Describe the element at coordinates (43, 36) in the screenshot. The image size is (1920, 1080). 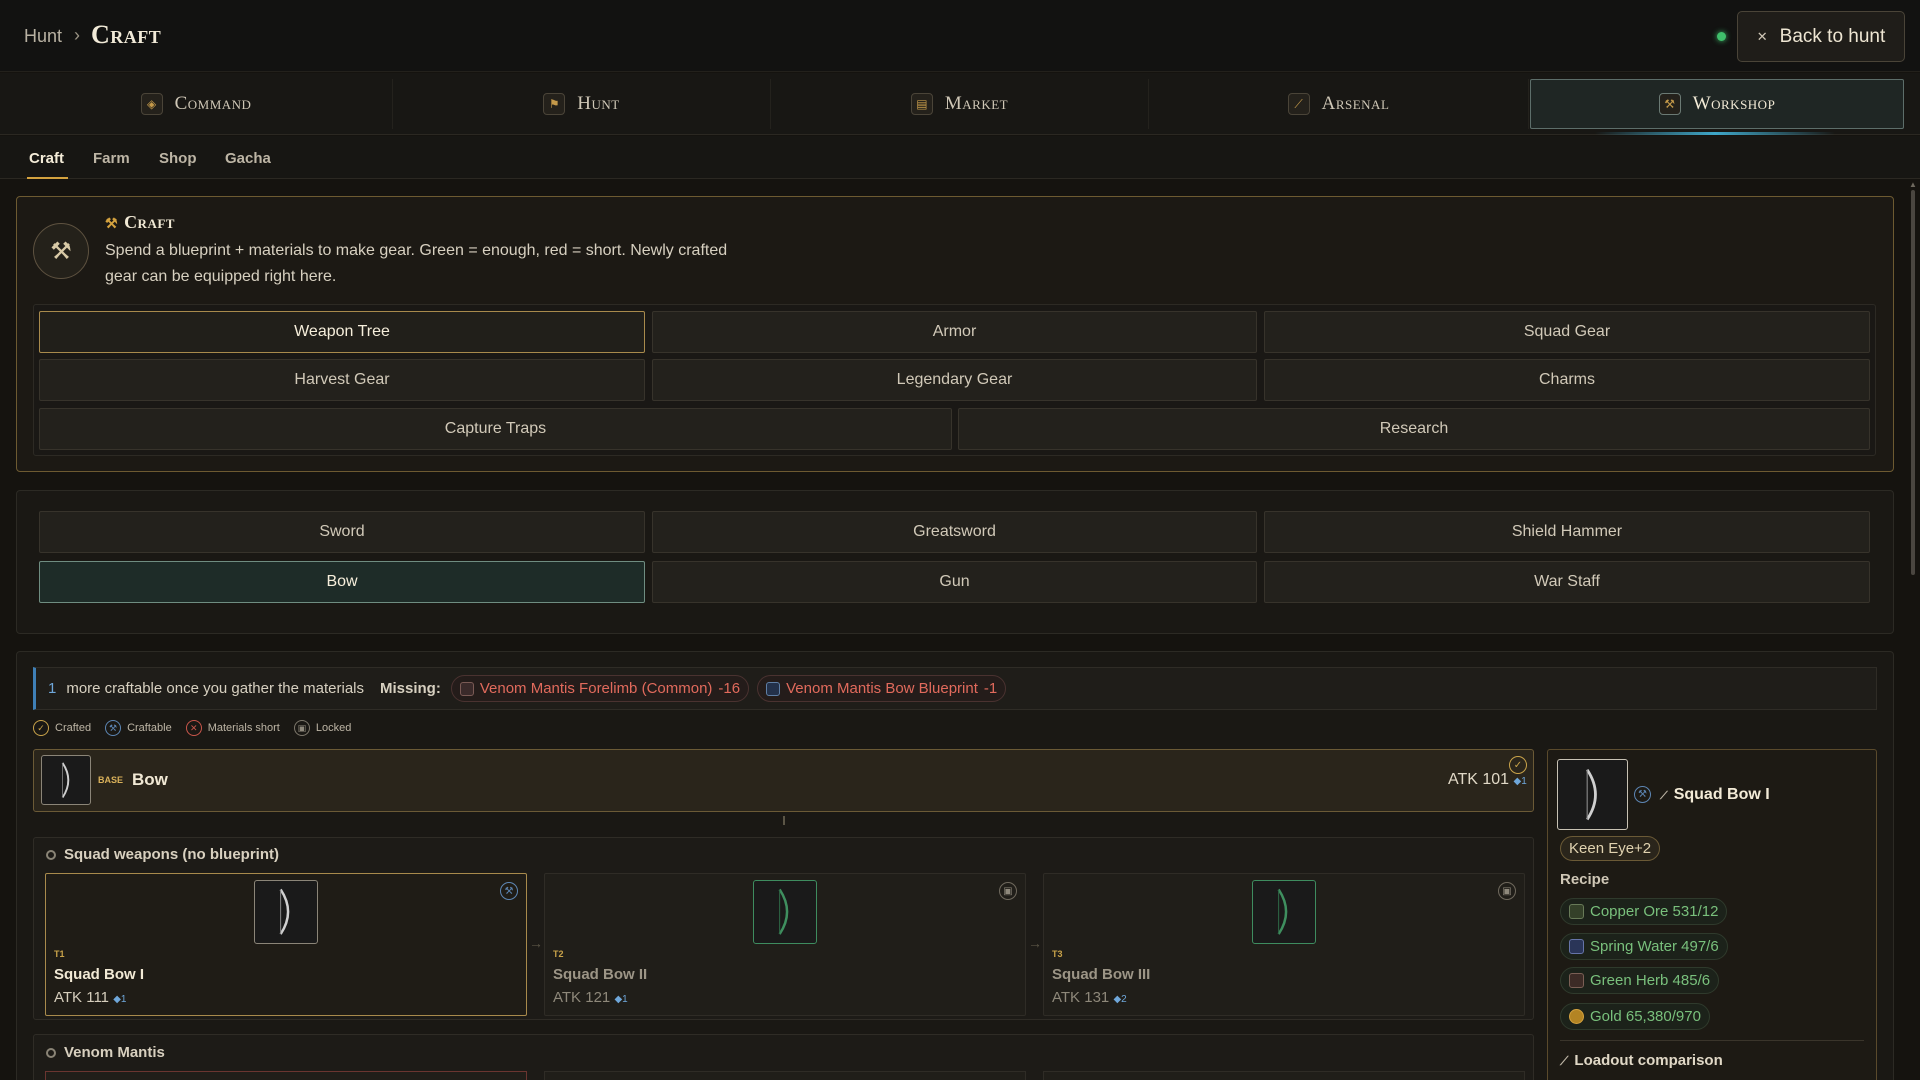
I see `breadcrumb-hunt-link: Hunt` at that location.